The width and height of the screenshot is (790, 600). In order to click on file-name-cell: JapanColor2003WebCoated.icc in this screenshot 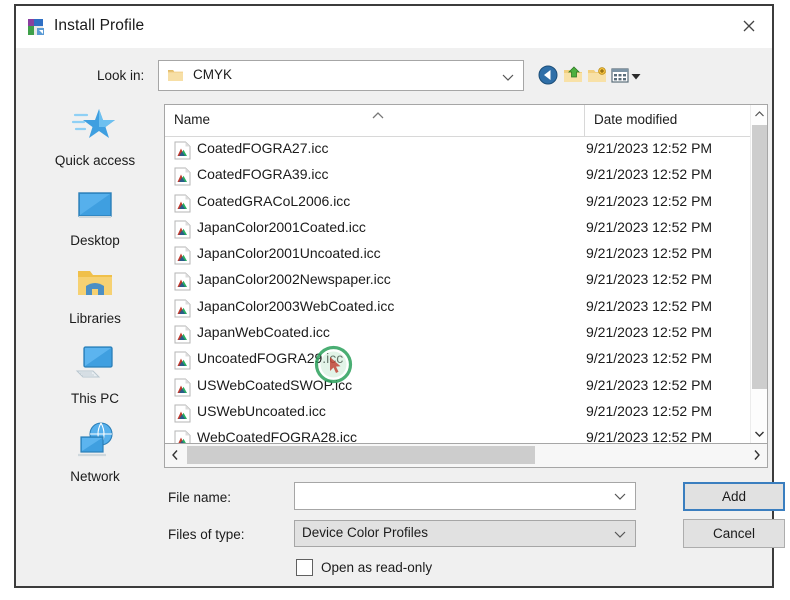, I will do `click(296, 305)`.